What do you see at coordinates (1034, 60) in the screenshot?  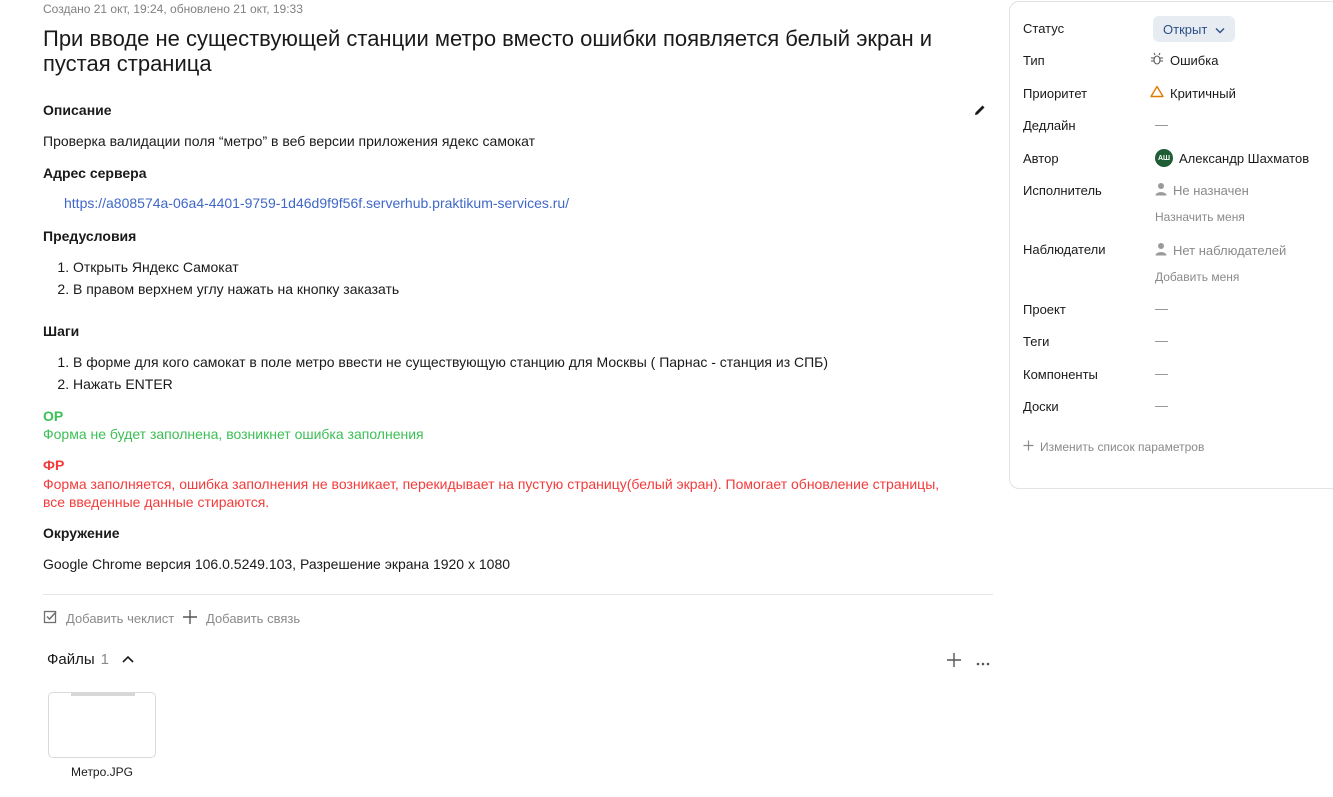 I see `type-label: Тип` at bounding box center [1034, 60].